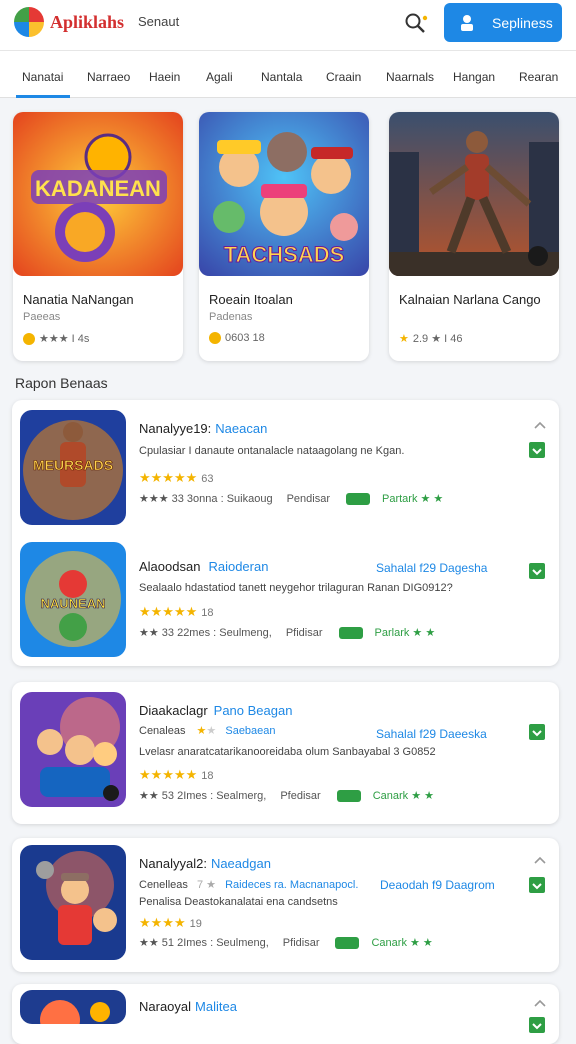  Describe the element at coordinates (251, 299) in the screenshot. I see `featured-title: Roeain Itoalan` at that location.